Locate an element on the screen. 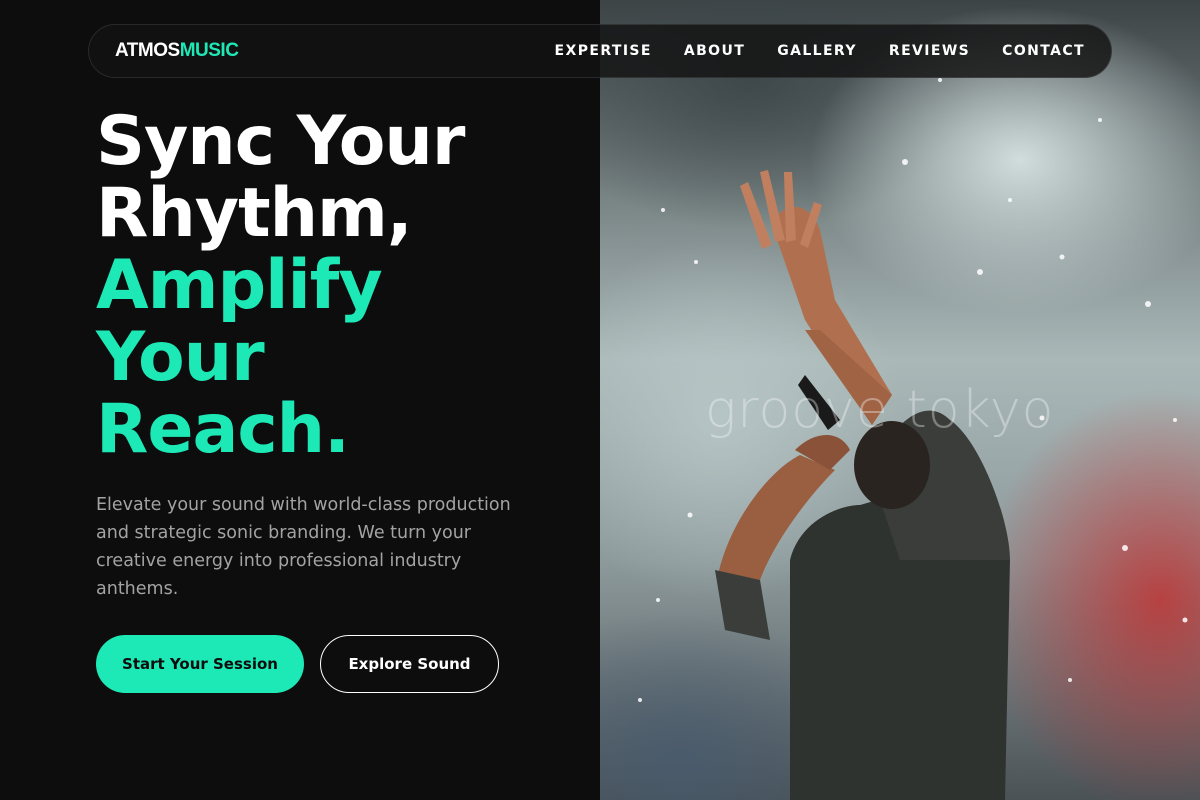 Image resolution: width=1200 pixels, height=800 pixels. headline-line-3: Amplify is located at coordinates (239, 285).